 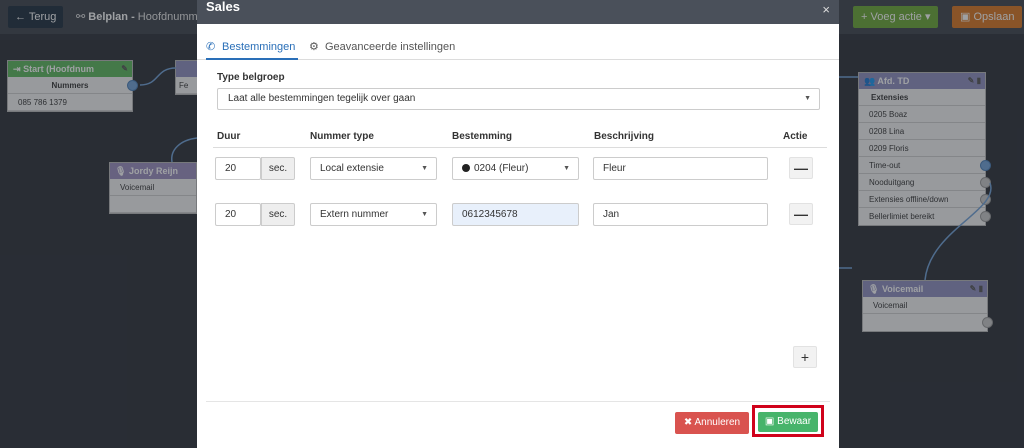 What do you see at coordinates (518, 12) in the screenshot?
I see `modal-header: Sales ×` at bounding box center [518, 12].